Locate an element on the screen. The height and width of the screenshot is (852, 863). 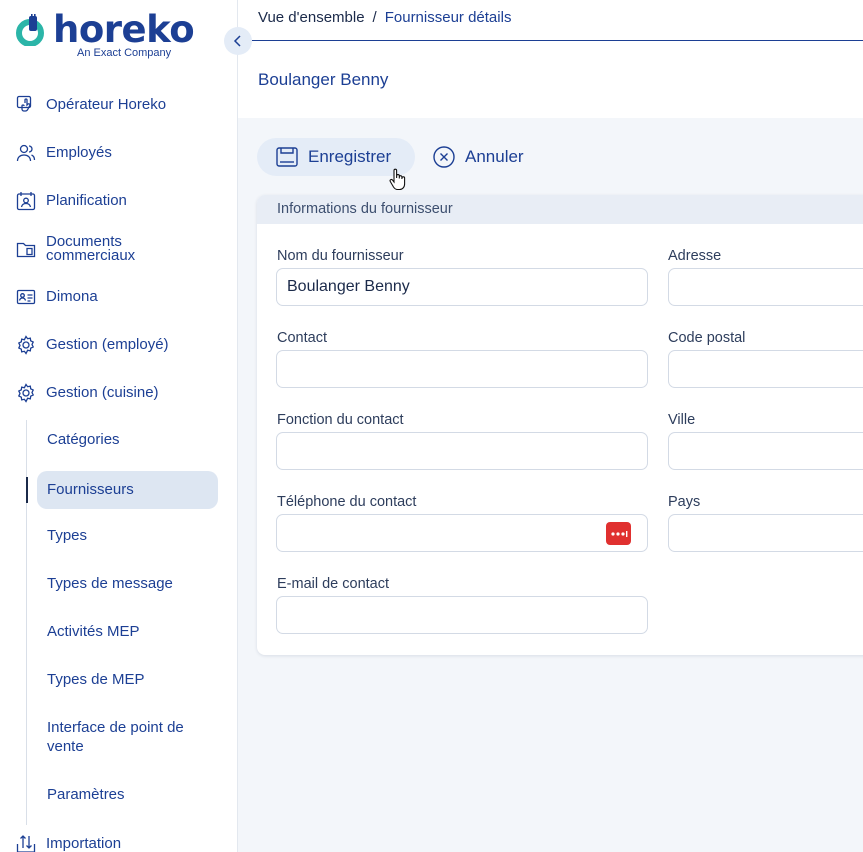
folder-icon is located at coordinates (26, 250).